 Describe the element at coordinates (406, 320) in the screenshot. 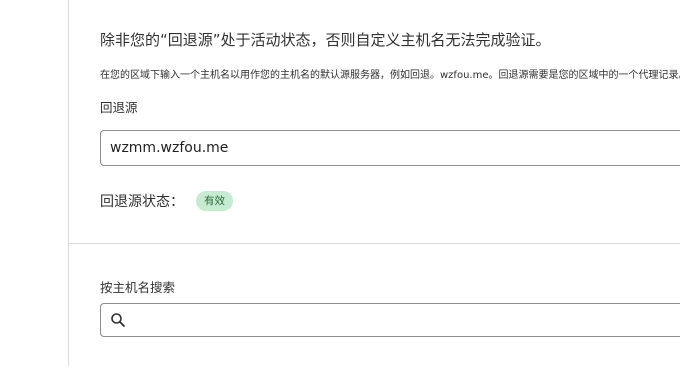

I see `search-input` at that location.